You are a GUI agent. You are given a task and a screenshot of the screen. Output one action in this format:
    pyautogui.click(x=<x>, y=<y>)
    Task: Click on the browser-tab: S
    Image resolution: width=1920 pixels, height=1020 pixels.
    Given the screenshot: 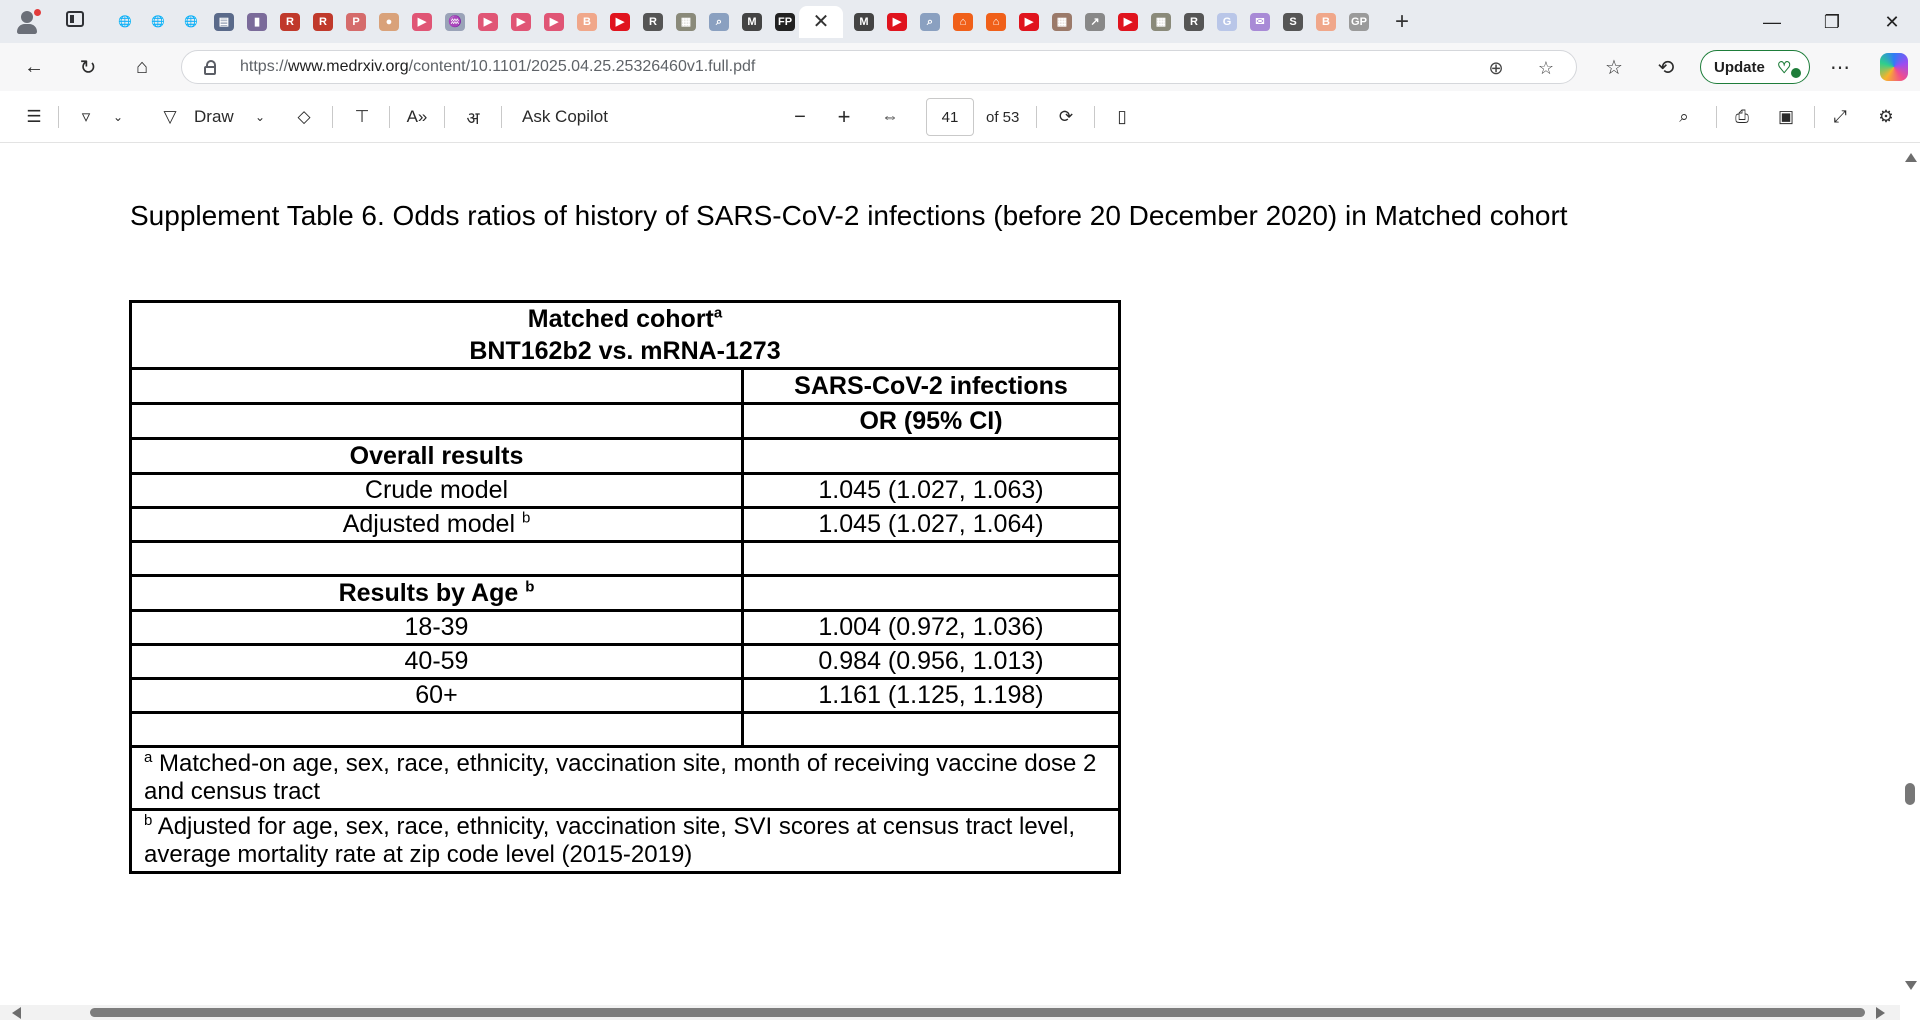 What is the action you would take?
    pyautogui.click(x=1293, y=22)
    